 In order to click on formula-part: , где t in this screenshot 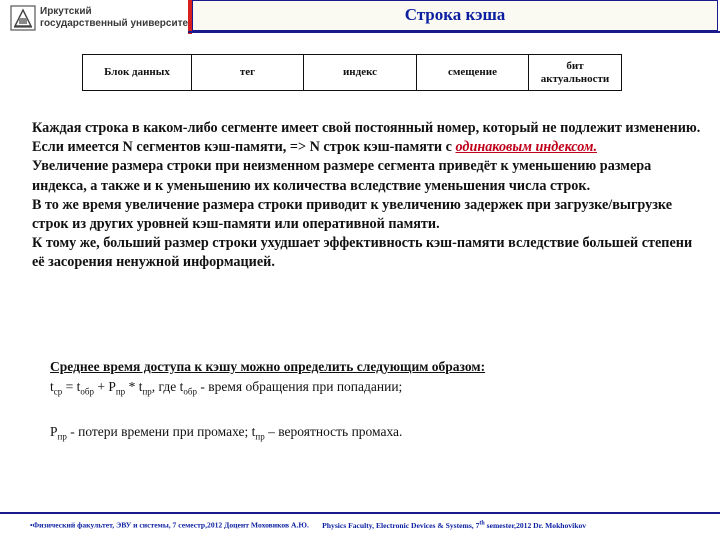, I will do `click(167, 386)`.